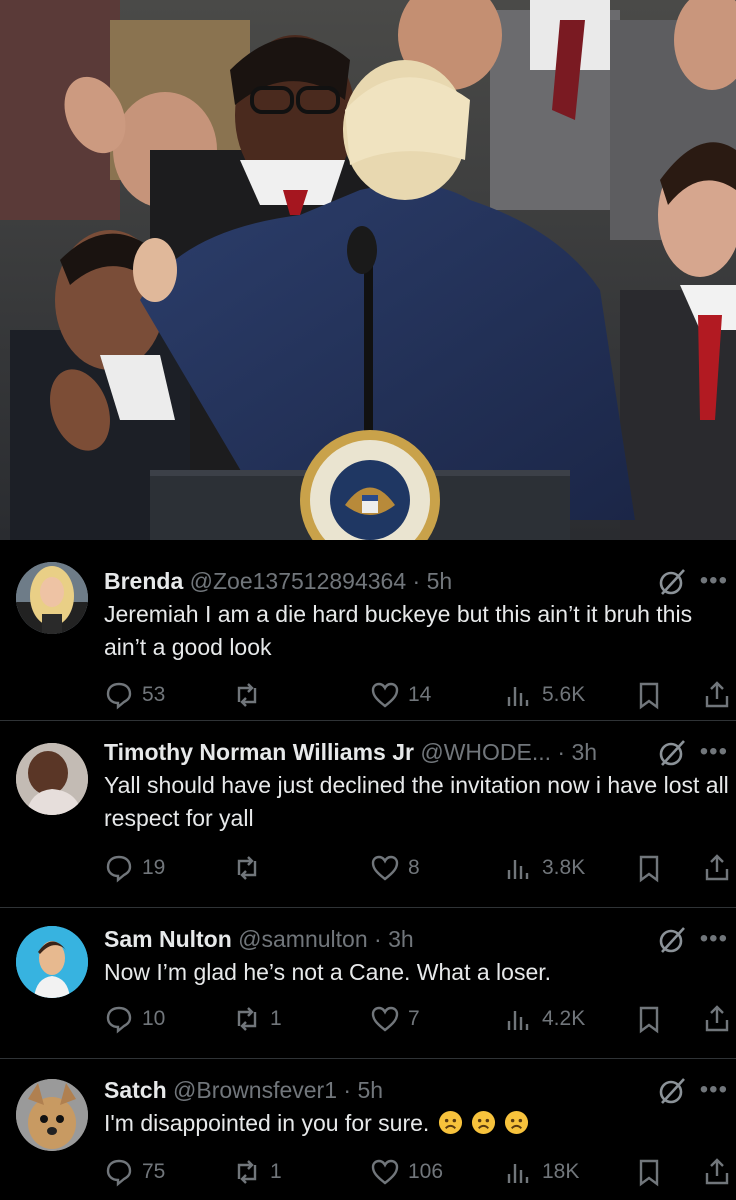 Image resolution: width=736 pixels, height=1200 pixels. What do you see at coordinates (561, 1171) in the screenshot?
I see `views-count: 18K` at bounding box center [561, 1171].